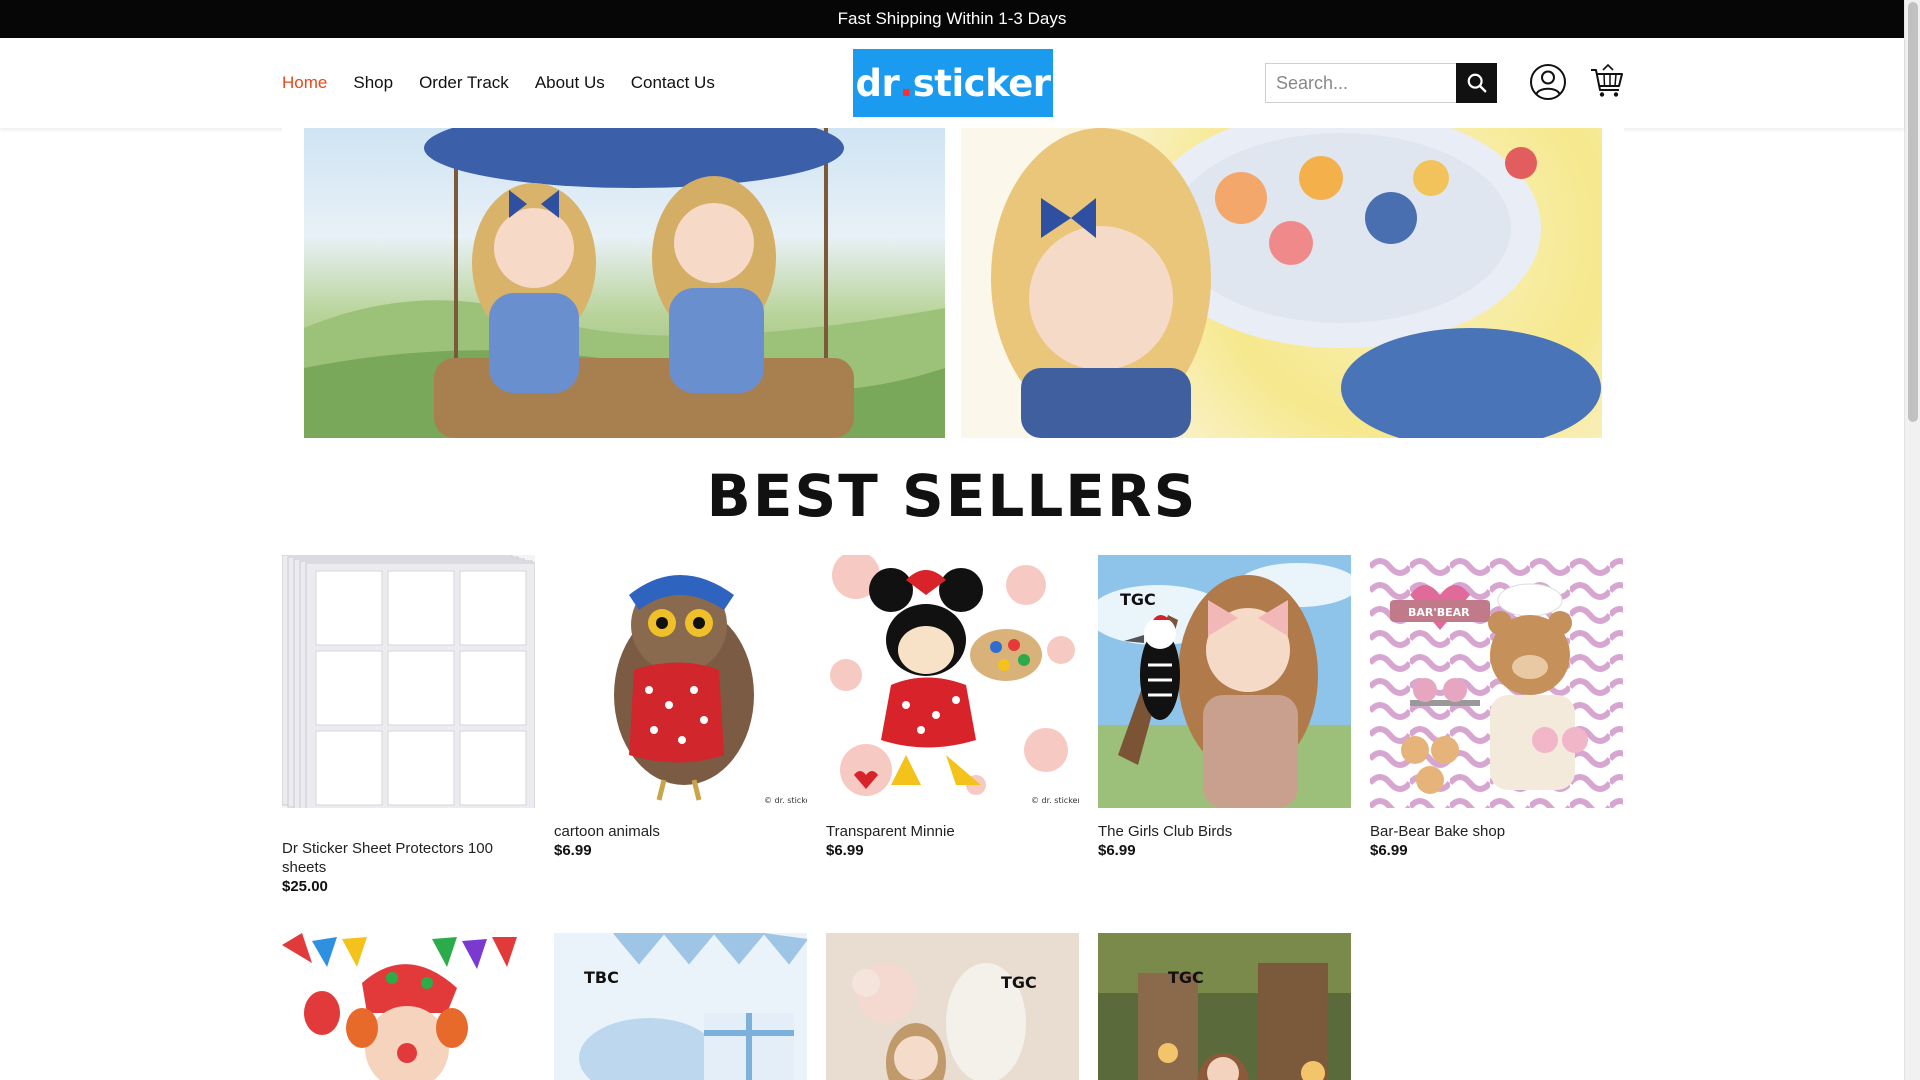 The image size is (1920, 1080). What do you see at coordinates (981, 83) in the screenshot?
I see `logo-text-sticker: sticker` at bounding box center [981, 83].